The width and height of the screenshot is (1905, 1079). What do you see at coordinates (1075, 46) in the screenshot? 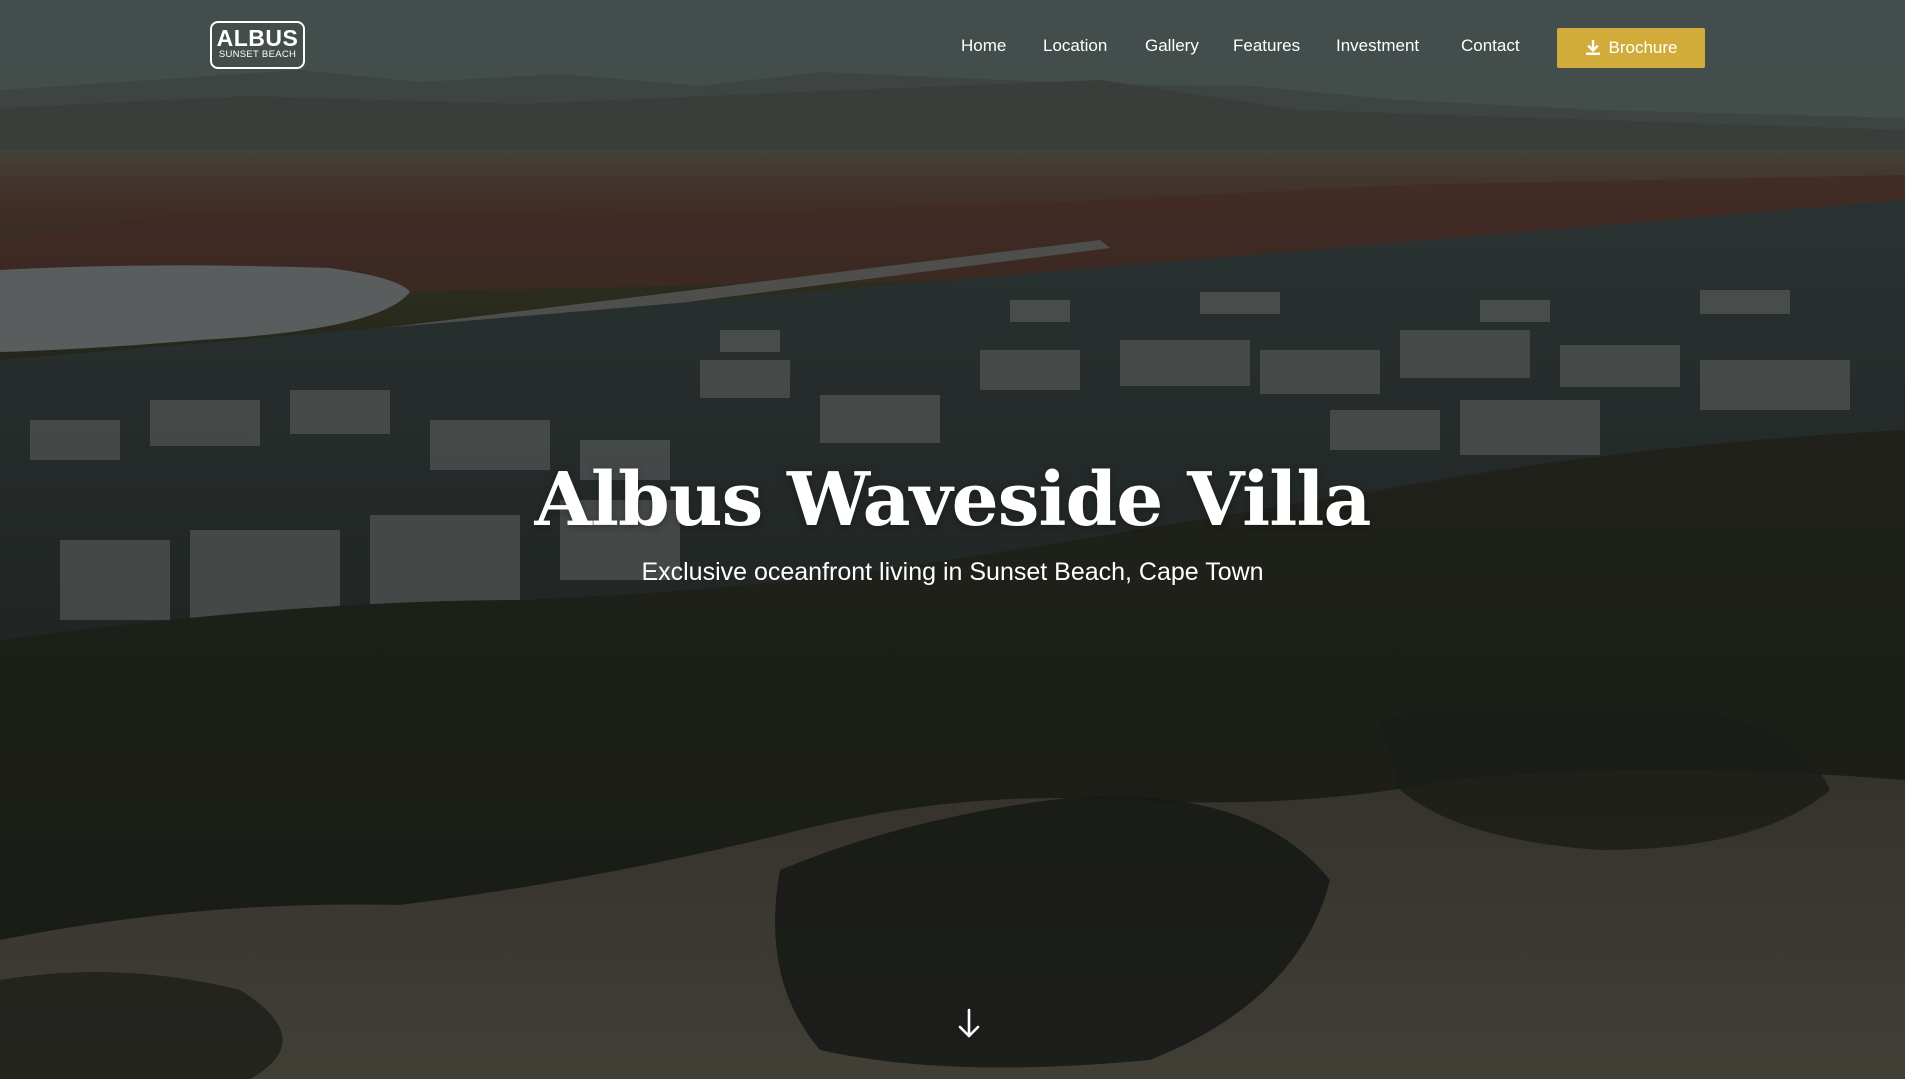
I see `nav-link-location: Location` at bounding box center [1075, 46].